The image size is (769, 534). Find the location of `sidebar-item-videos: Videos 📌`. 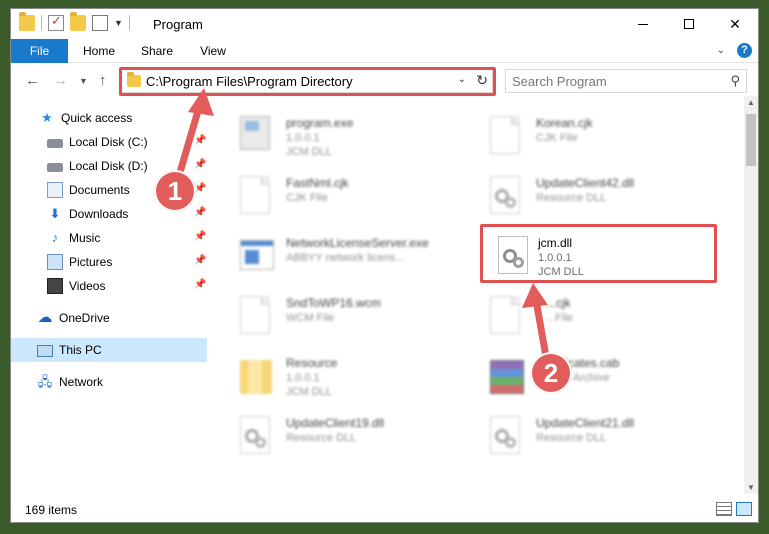

sidebar-item-videos: Videos 📌 is located at coordinates (109, 286).